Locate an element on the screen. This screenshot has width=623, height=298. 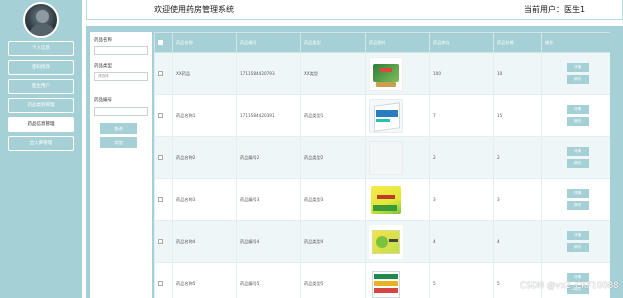
cell-code: 1711584420793 is located at coordinates (268, 73).